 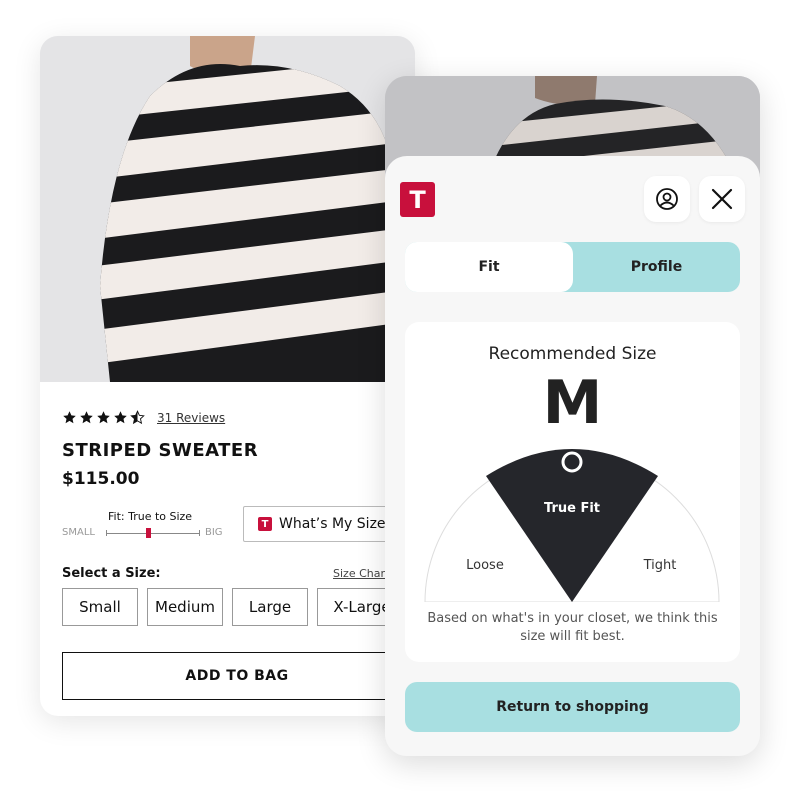 What do you see at coordinates (336, 524) in the screenshot?
I see `whats-my-size-label: What’s My Size?` at bounding box center [336, 524].